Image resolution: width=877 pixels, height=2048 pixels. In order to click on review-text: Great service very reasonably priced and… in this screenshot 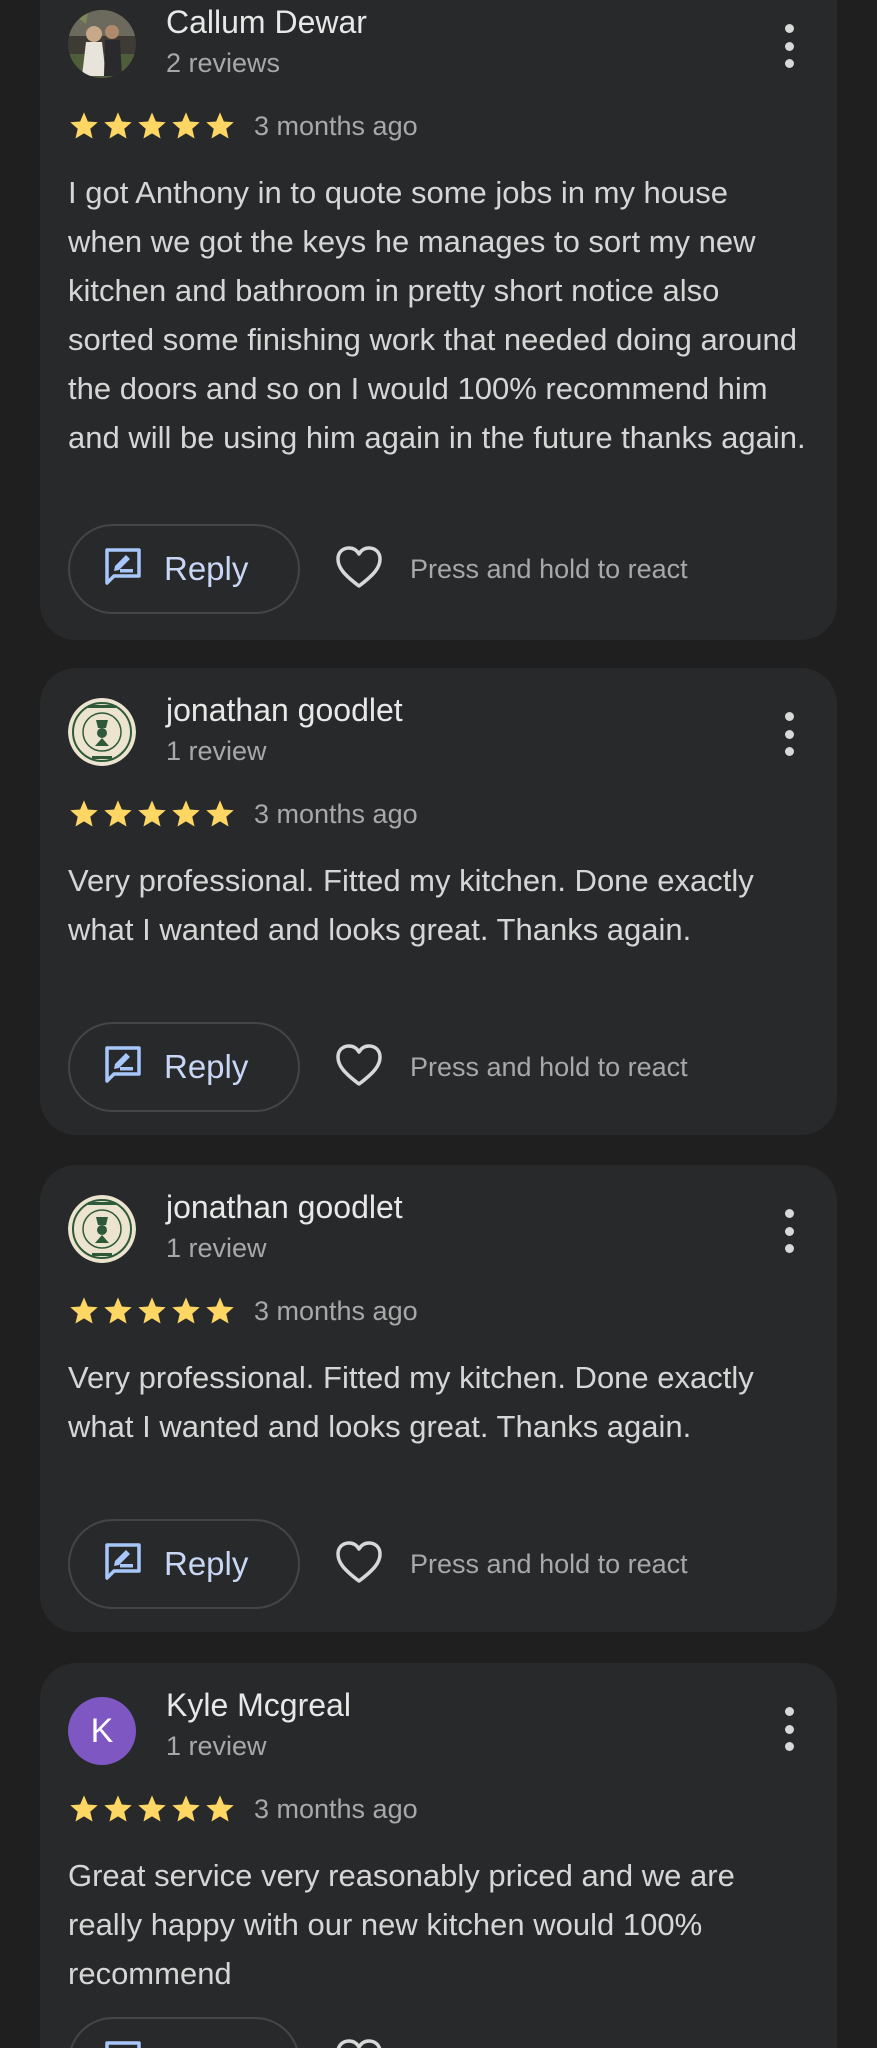, I will do `click(401, 1924)`.